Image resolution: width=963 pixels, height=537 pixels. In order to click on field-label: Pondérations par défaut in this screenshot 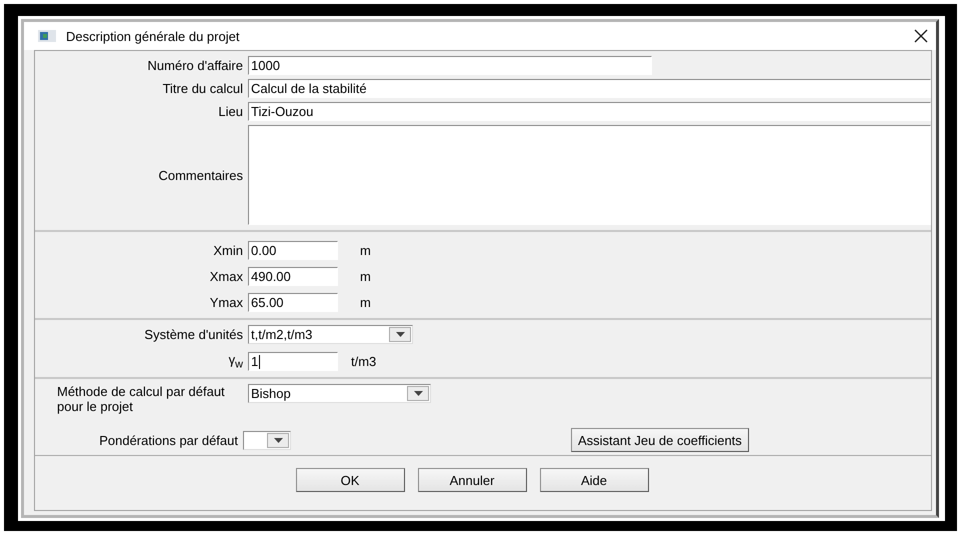, I will do `click(168, 440)`.